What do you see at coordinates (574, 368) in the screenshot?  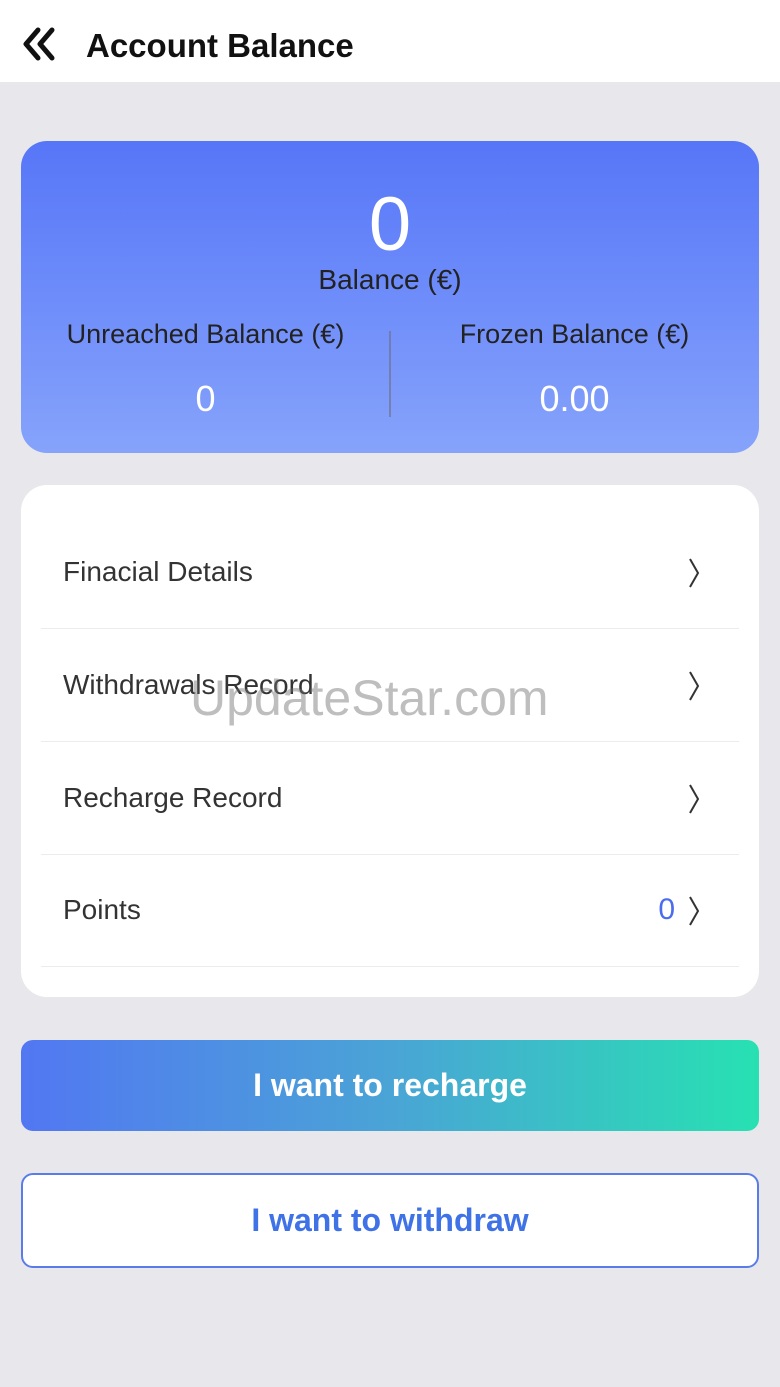 I see `frozen-balance: Frozen Balance (€) 0.00` at bounding box center [574, 368].